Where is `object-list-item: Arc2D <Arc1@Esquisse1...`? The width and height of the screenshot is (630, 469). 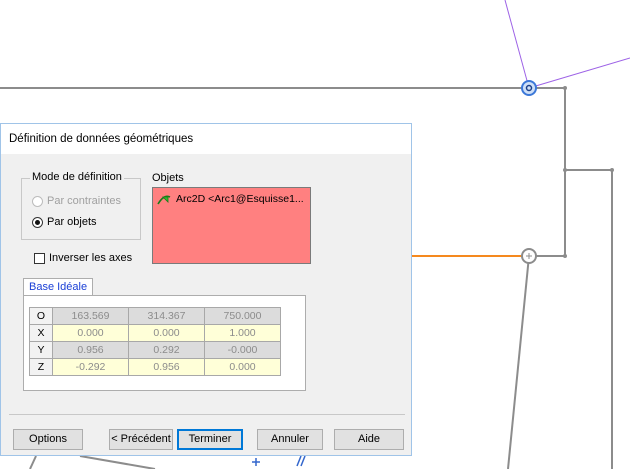
object-list-item: Arc2D <Arc1@Esquisse1... is located at coordinates (230, 199).